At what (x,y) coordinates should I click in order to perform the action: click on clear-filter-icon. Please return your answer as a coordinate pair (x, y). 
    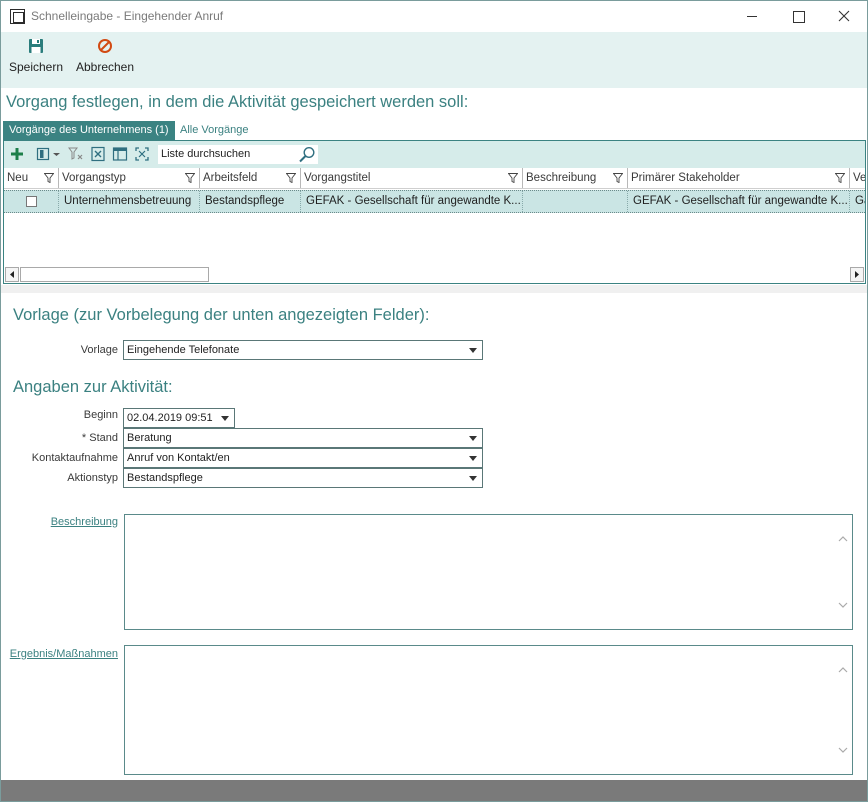
    Looking at the image, I should click on (76, 154).